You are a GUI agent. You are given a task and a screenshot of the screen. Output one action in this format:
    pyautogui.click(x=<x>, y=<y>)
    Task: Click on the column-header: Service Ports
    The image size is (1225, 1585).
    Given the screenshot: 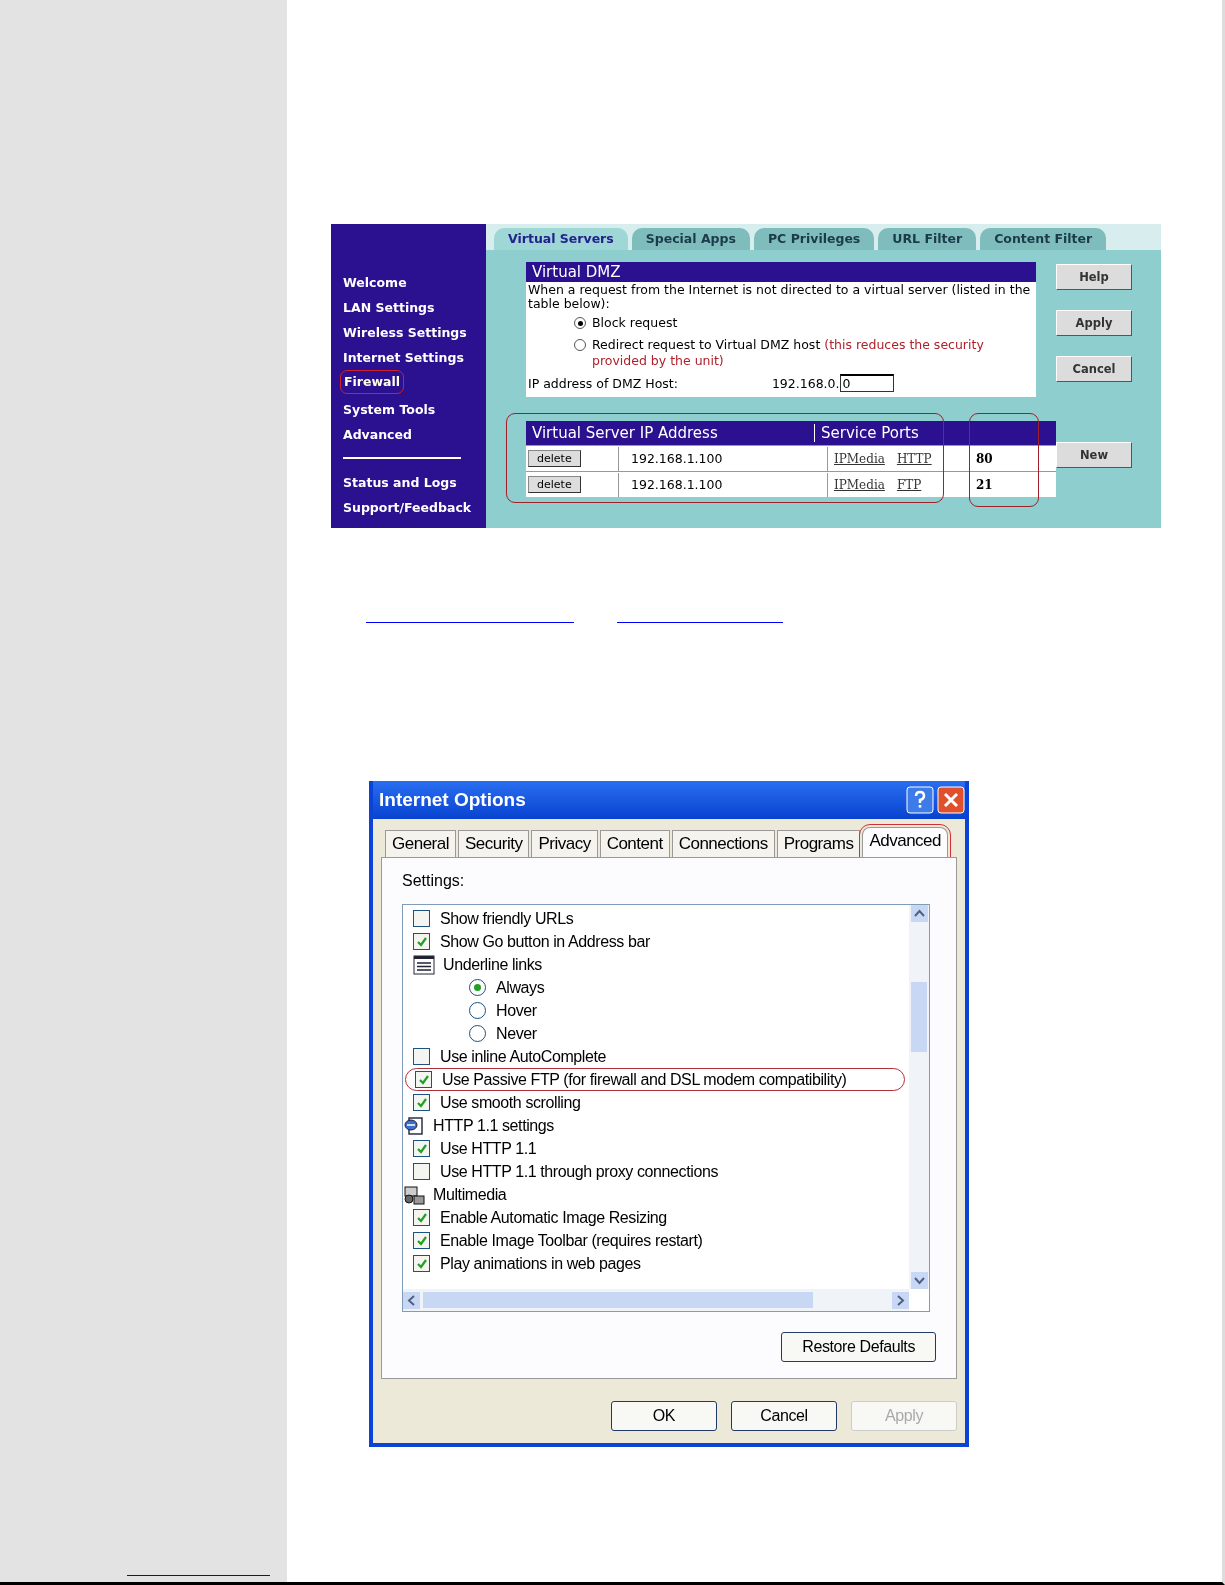 What is the action you would take?
    pyautogui.click(x=876, y=433)
    